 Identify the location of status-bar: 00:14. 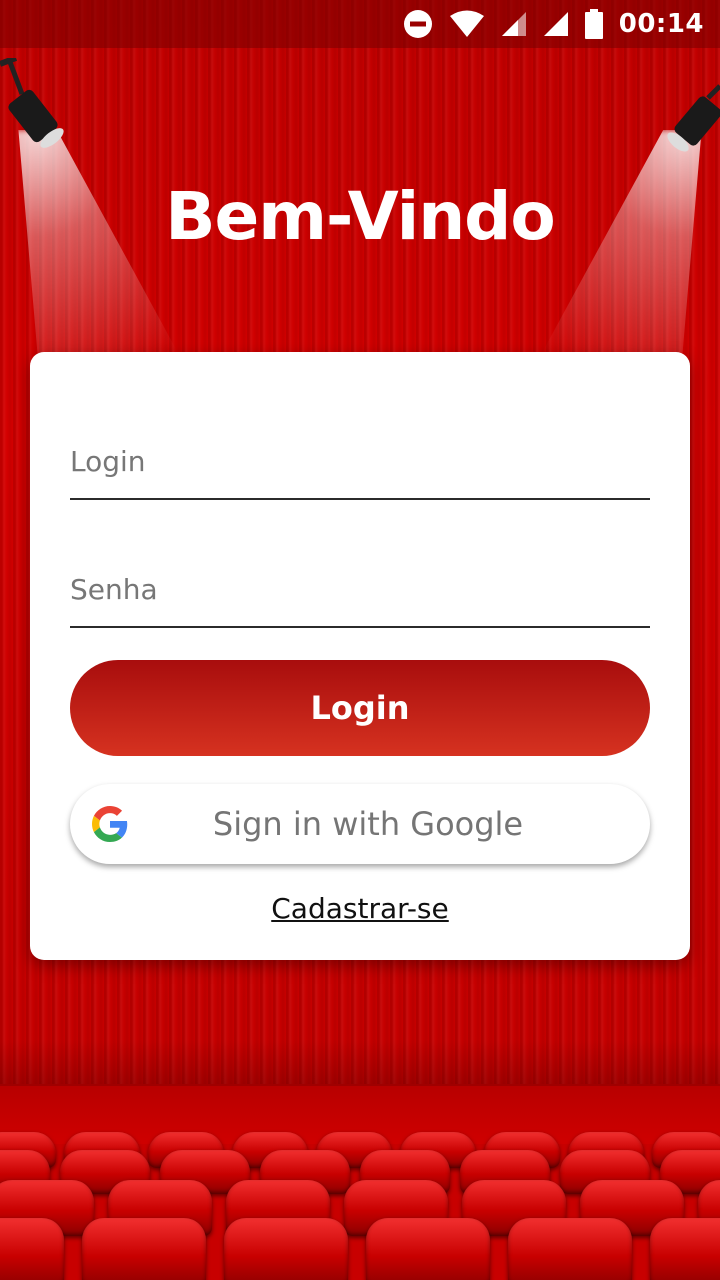
(360, 24).